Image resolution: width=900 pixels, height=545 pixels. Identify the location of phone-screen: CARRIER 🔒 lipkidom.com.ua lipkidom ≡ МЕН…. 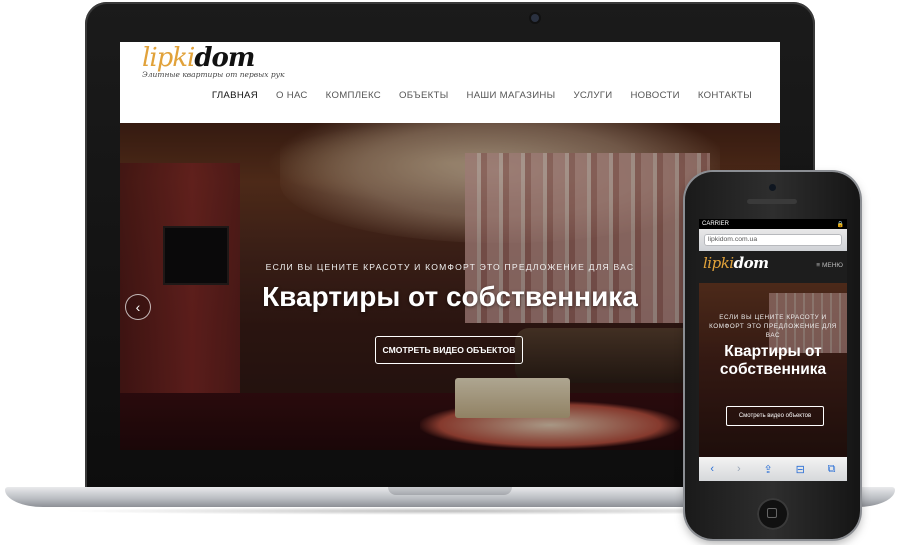
(773, 350).